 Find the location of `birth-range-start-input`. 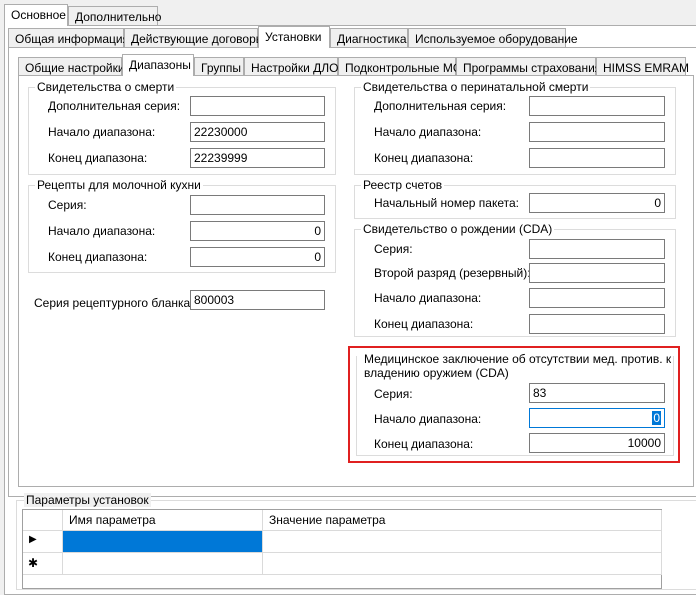

birth-range-start-input is located at coordinates (597, 298).